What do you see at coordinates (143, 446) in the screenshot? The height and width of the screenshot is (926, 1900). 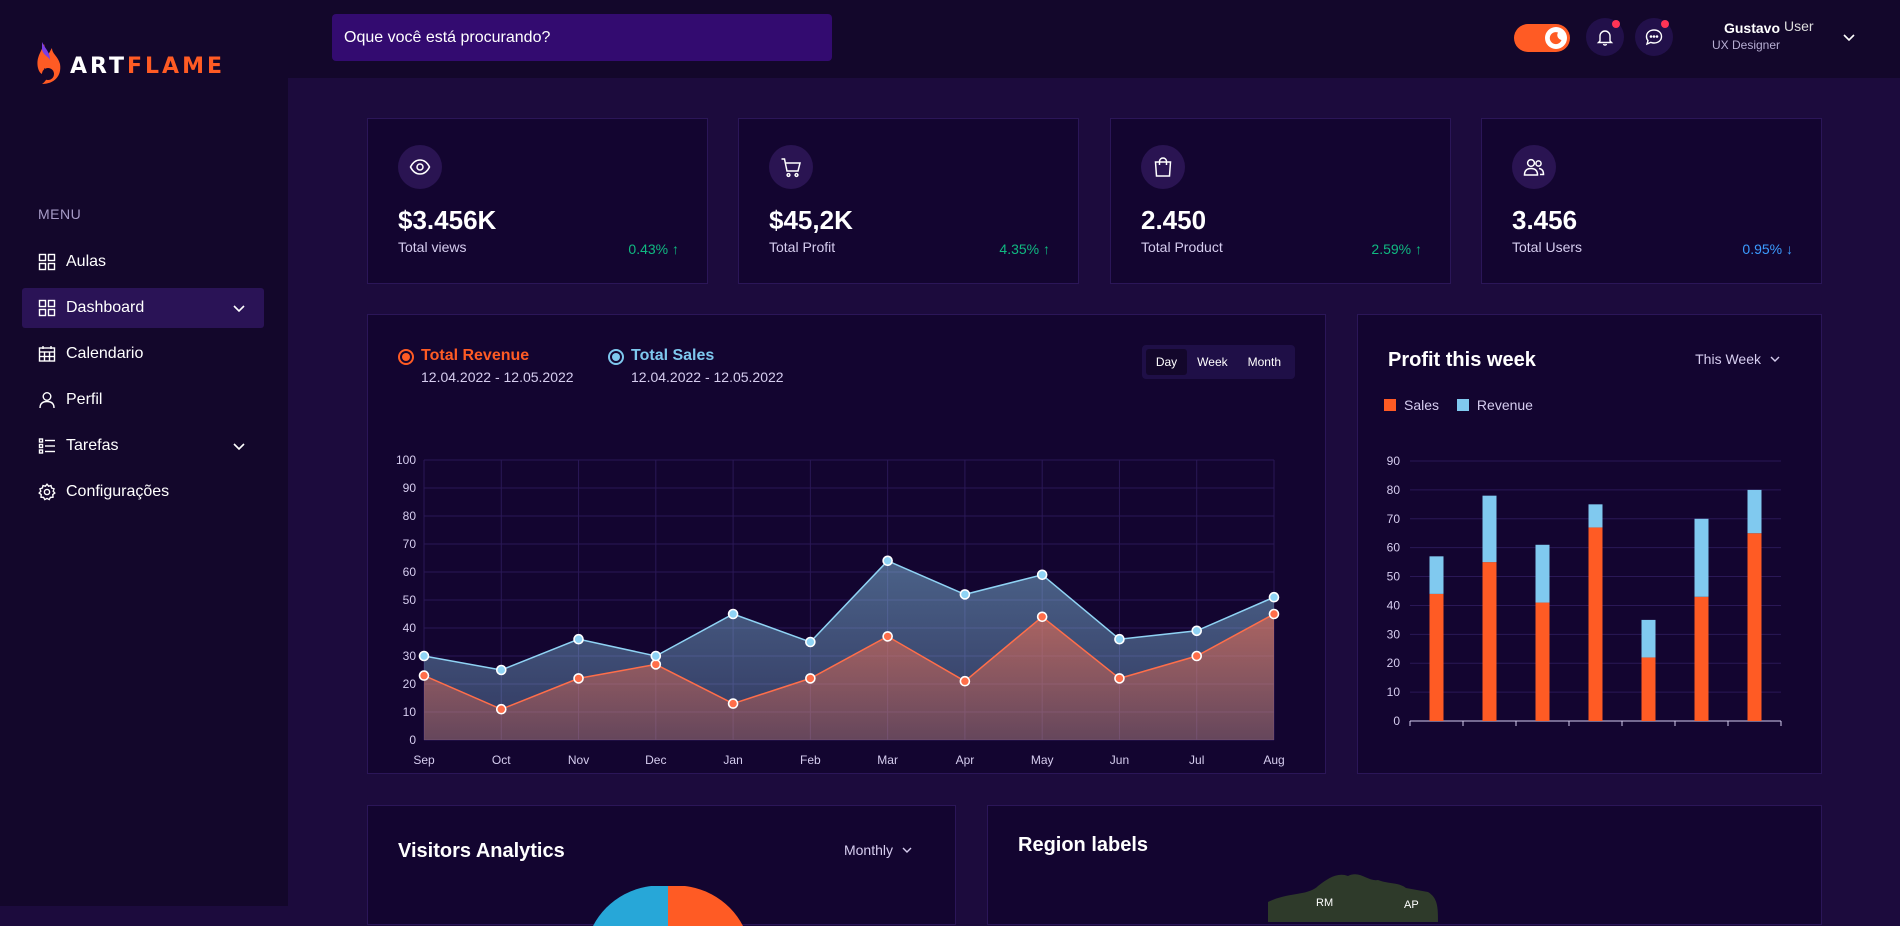 I see `sidebar-item-tarefas: Tarefas` at bounding box center [143, 446].